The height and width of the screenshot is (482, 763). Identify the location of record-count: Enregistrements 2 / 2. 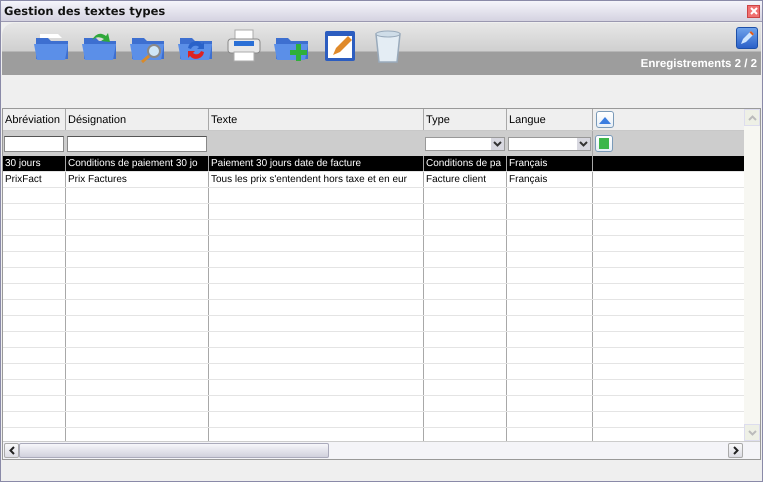
(698, 64).